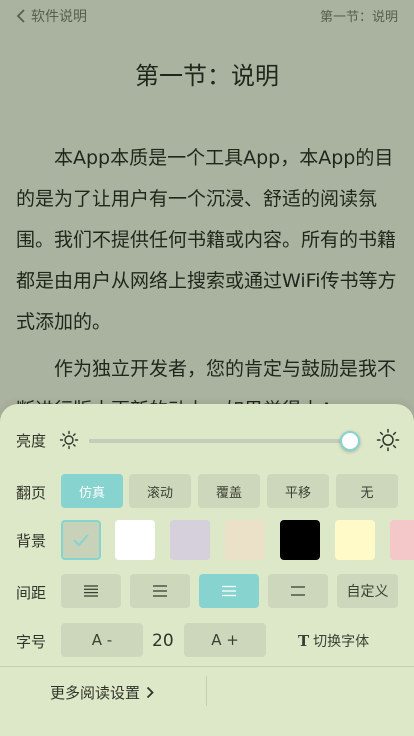 The width and height of the screenshot is (414, 736). I want to click on more-settings-button: 更多阅读设置, so click(102, 692).